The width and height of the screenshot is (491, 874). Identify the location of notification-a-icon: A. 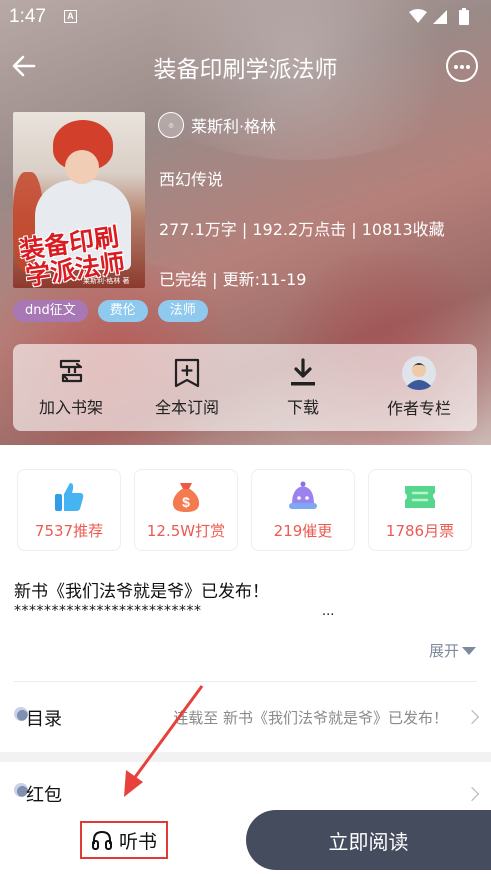
(70, 16).